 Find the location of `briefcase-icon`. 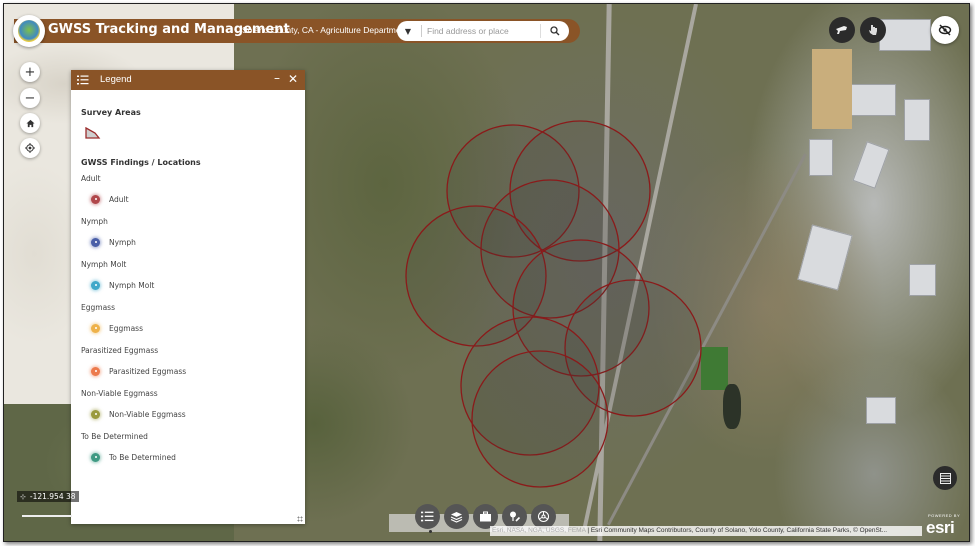

briefcase-icon is located at coordinates (485, 516).